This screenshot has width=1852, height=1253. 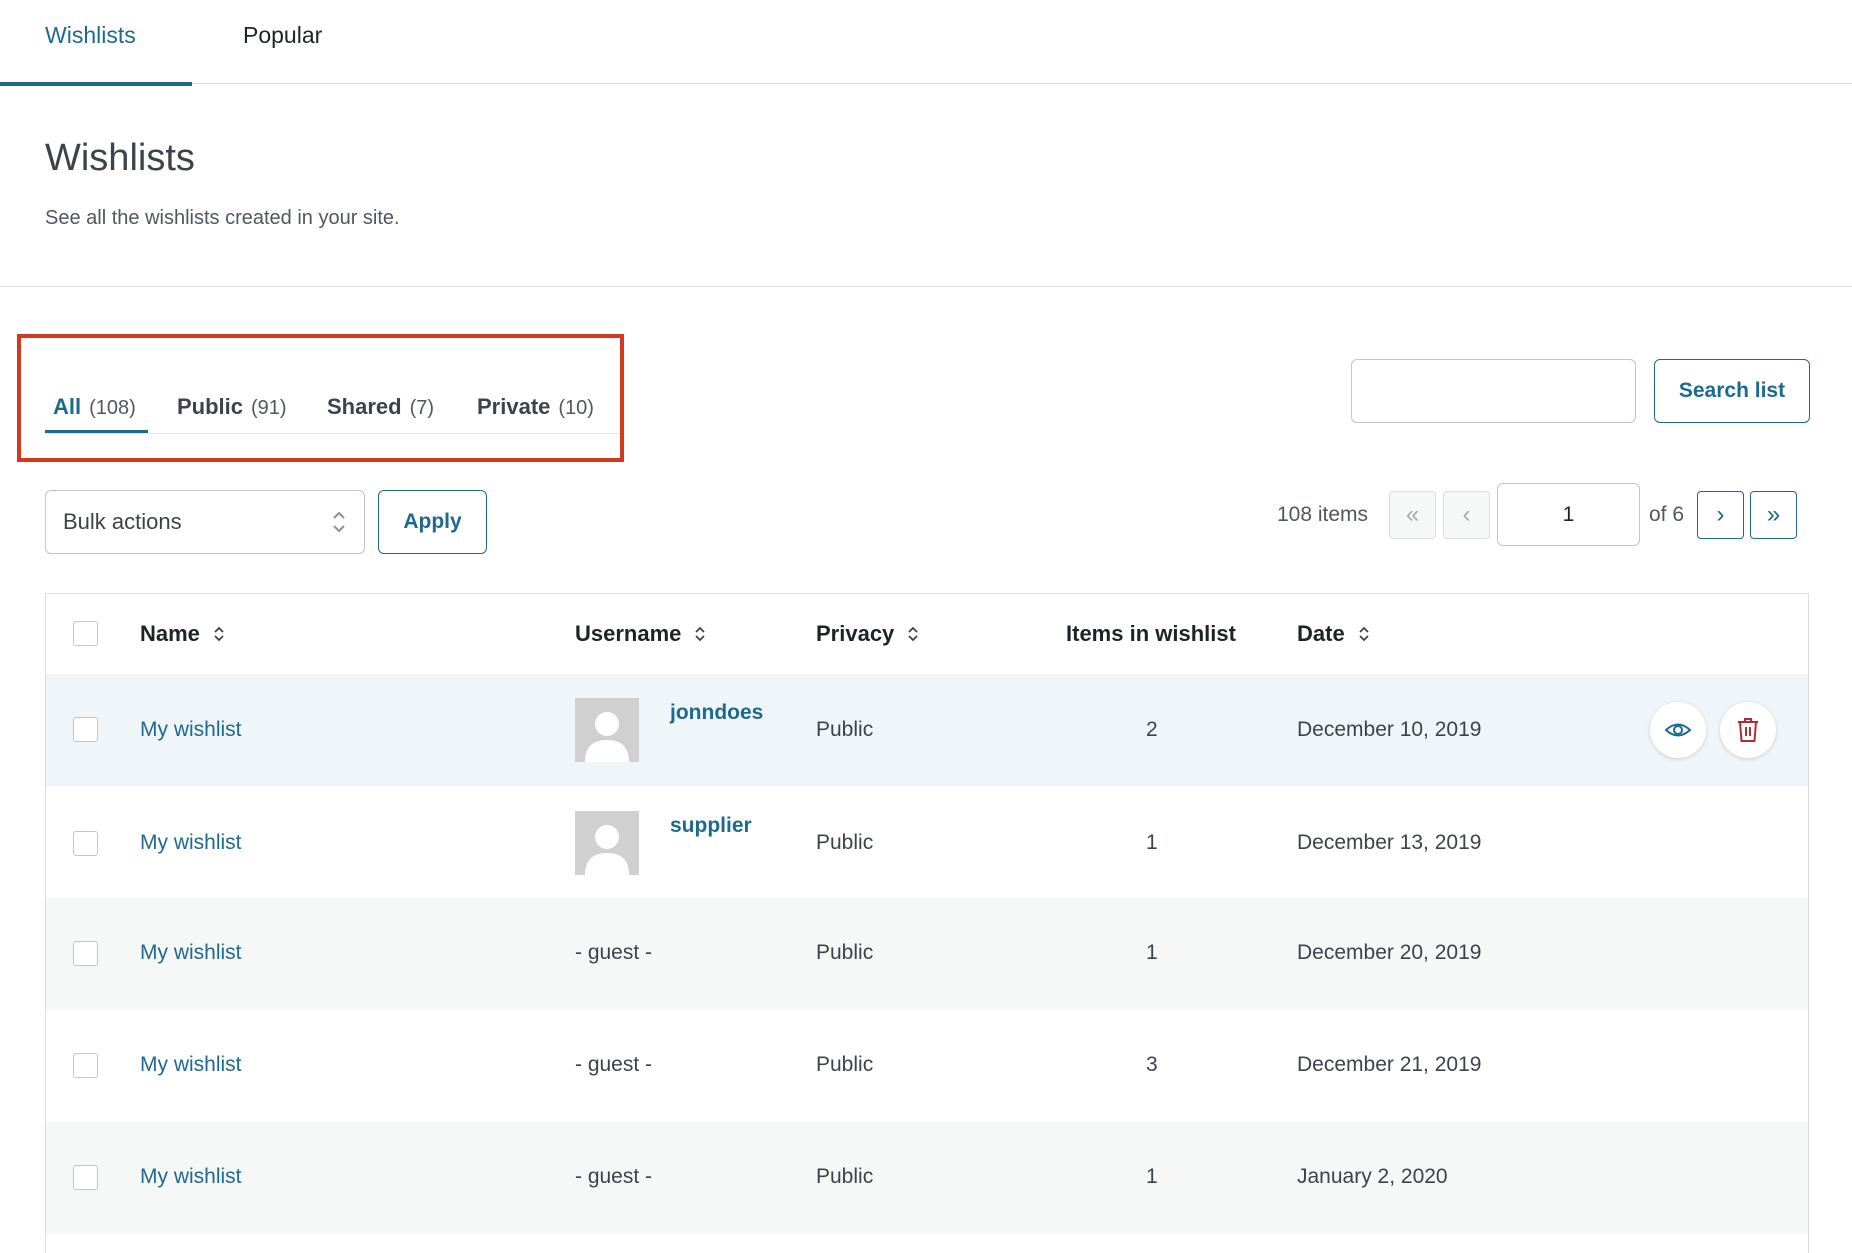 I want to click on filter-all: All (108), so click(x=94, y=407).